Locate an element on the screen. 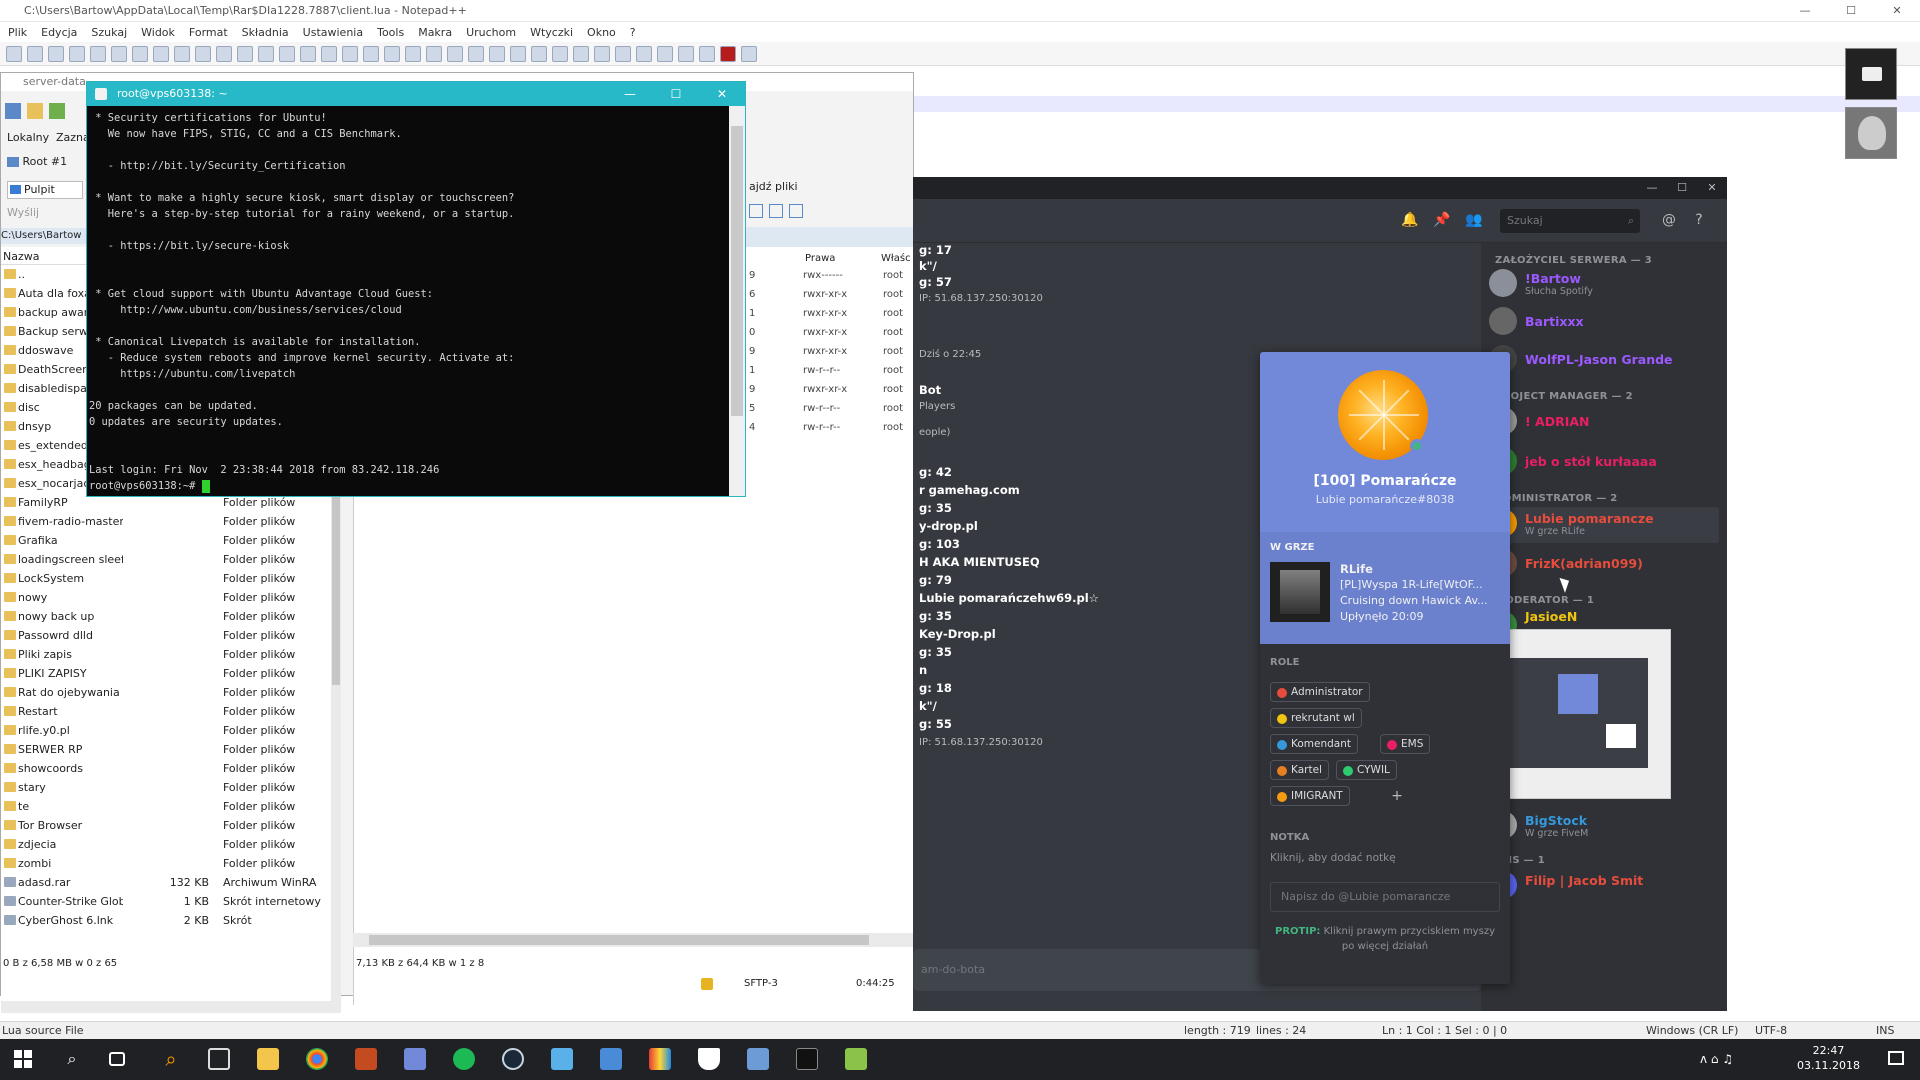 The width and height of the screenshot is (1920, 1080). app-icon is located at coordinates (562, 1059).